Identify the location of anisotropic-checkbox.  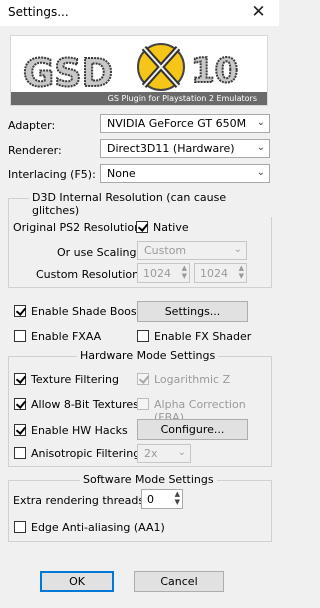
(20, 453).